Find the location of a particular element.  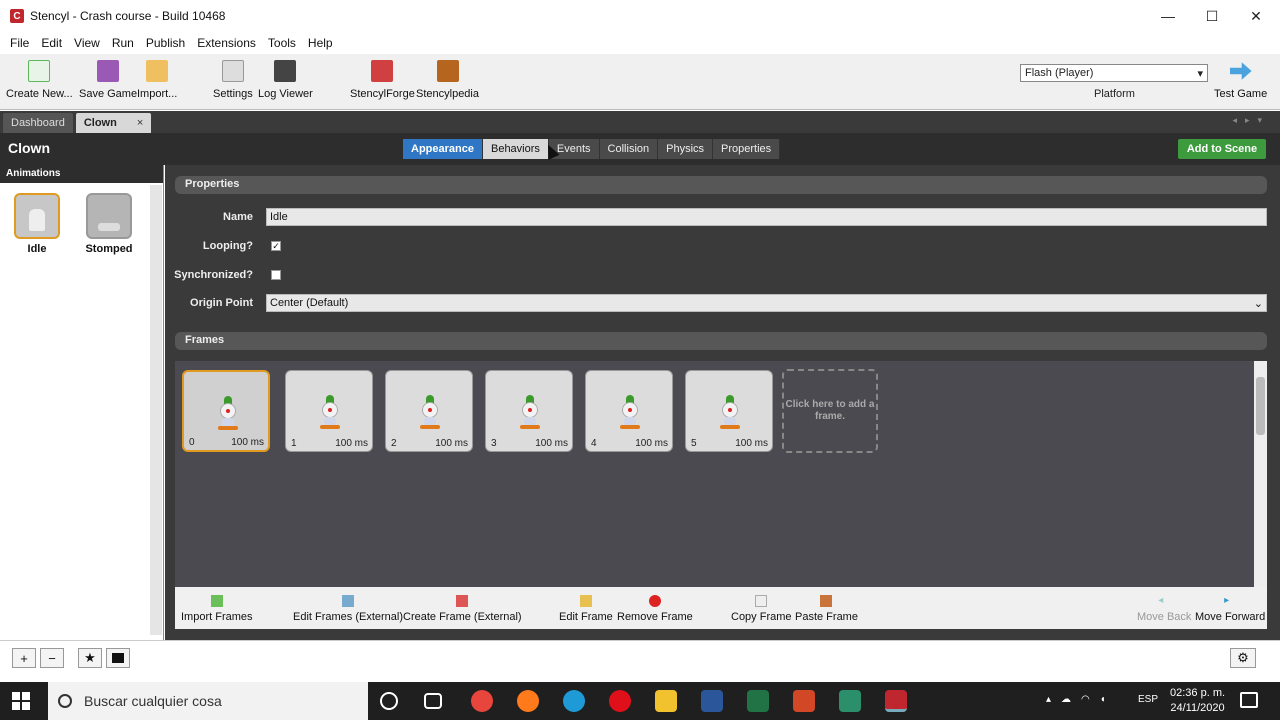

windows-start-icon is located at coordinates (21, 701).